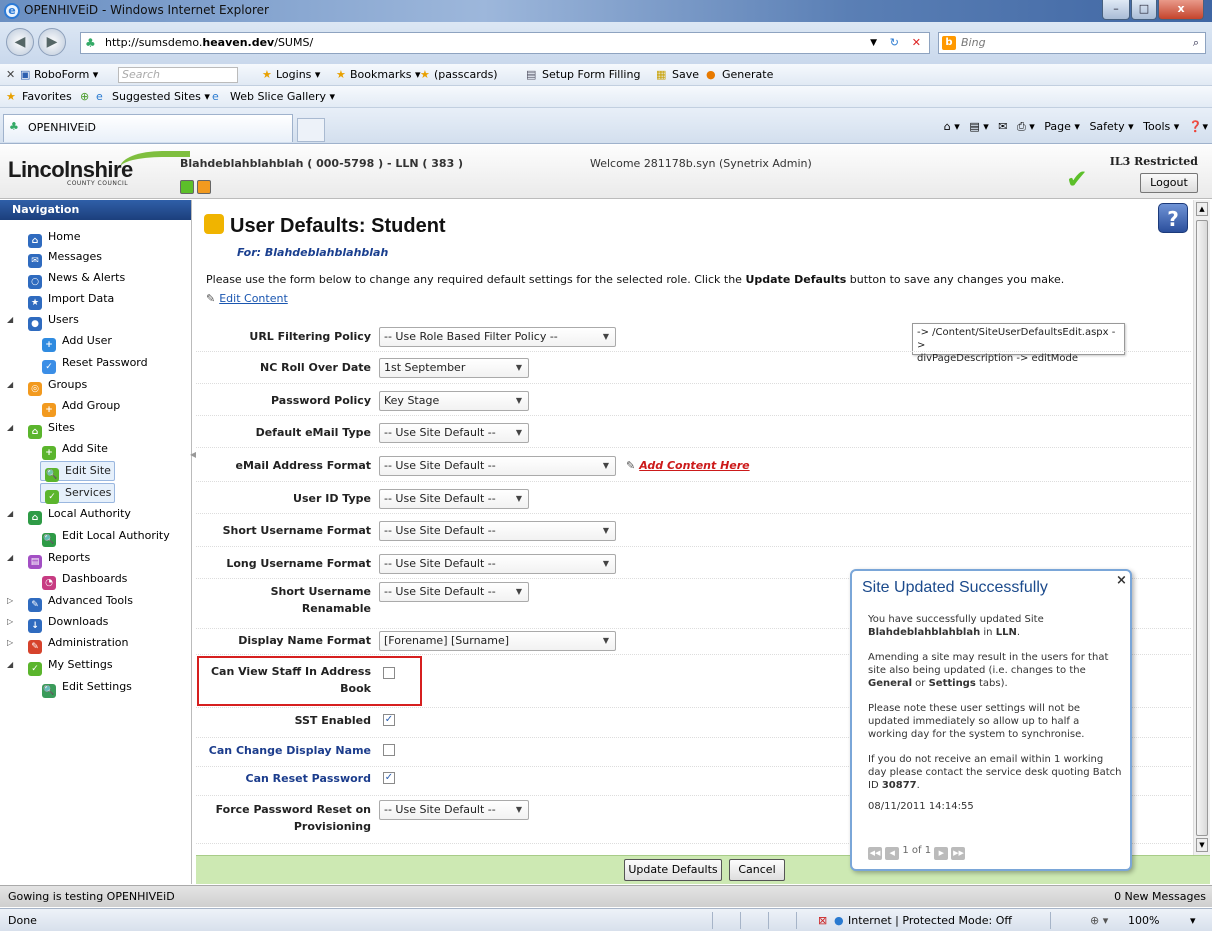  What do you see at coordinates (1062, 126) in the screenshot?
I see `page-menu: Page ▾` at bounding box center [1062, 126].